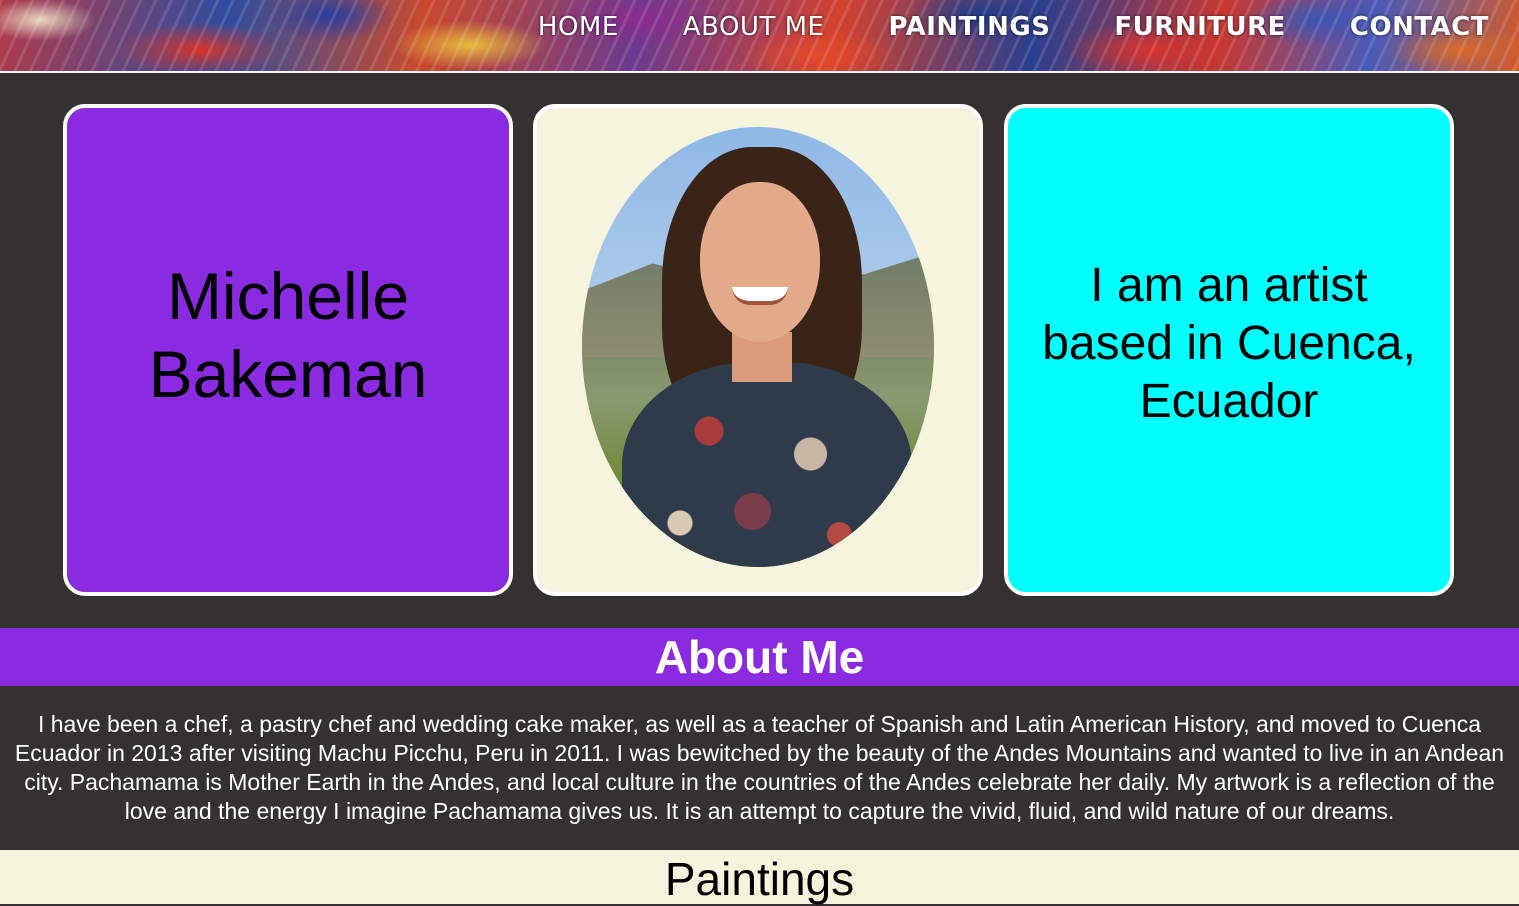 The image size is (1519, 906). Describe the element at coordinates (754, 27) in the screenshot. I see `nav-about-me: ABOUT ME` at that location.